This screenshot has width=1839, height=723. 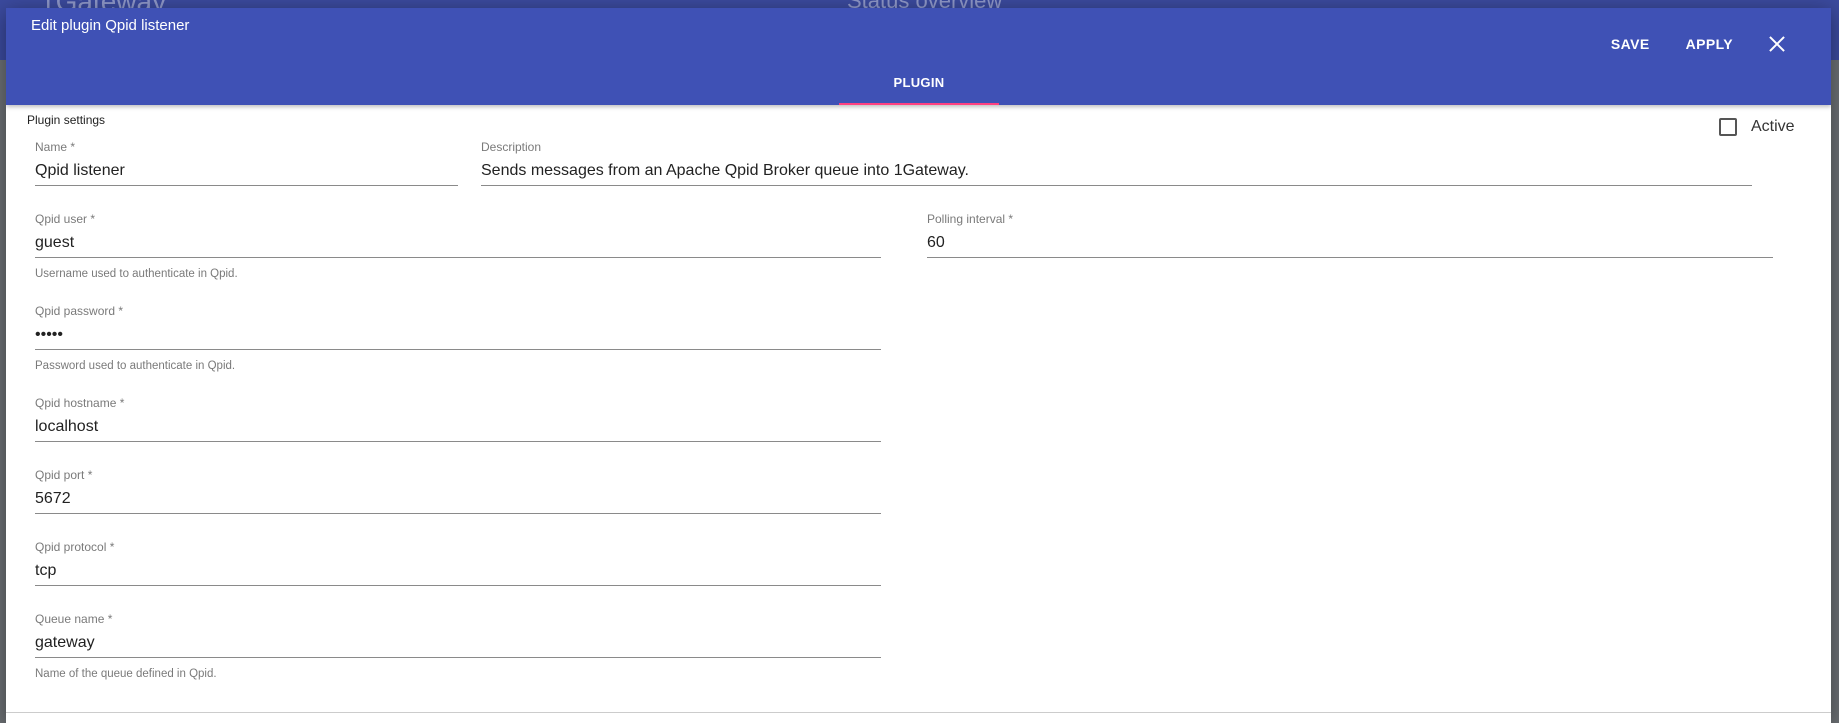 What do you see at coordinates (136, 274) in the screenshot?
I see `qpid-user-hint: Username used to authenticate in Qpid.` at bounding box center [136, 274].